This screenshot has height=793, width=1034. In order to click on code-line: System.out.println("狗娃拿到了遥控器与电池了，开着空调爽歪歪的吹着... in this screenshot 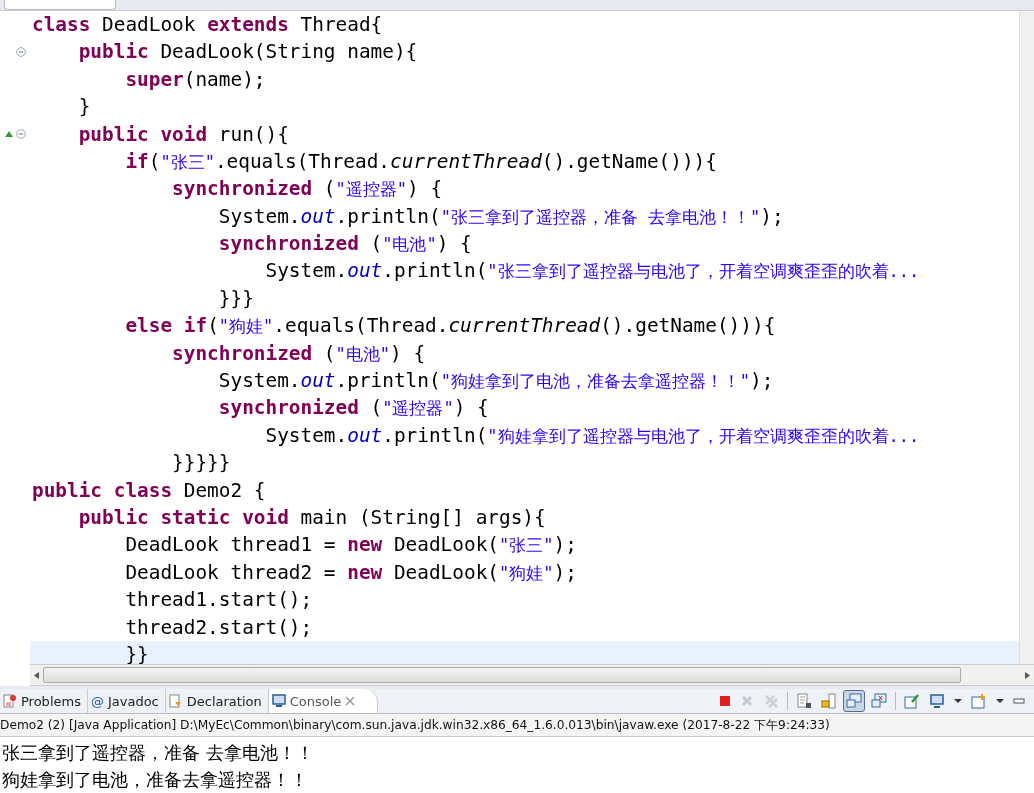, I will do `click(592, 435)`.